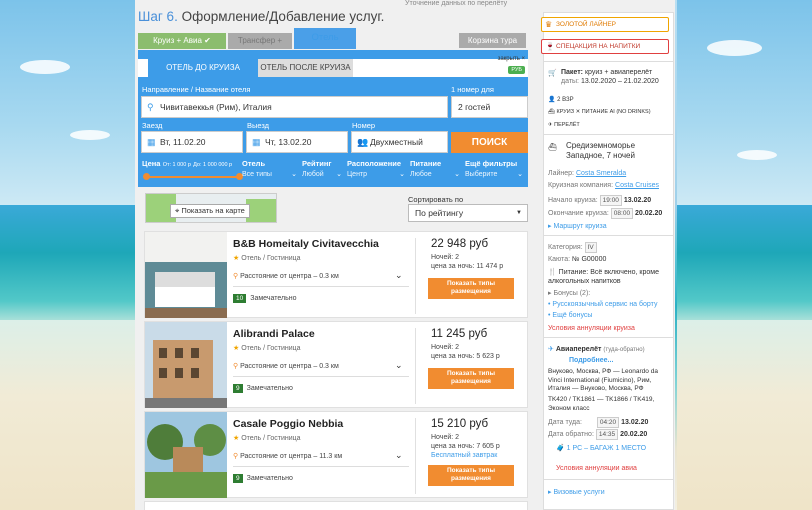 The image size is (812, 510). Describe the element at coordinates (637, 185) in the screenshot. I see `company-link: Costa Cruises` at that location.